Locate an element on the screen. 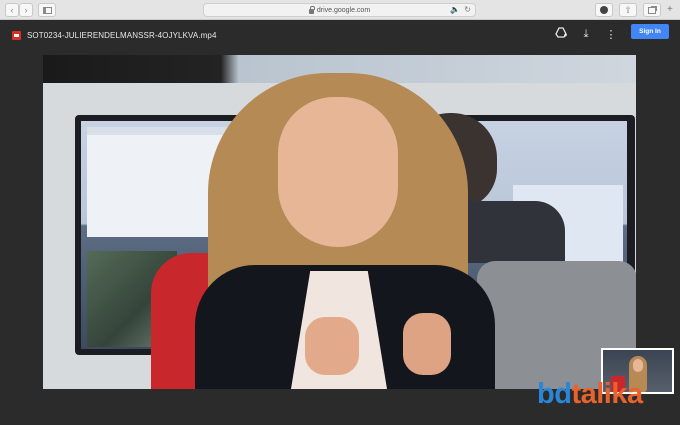 This screenshot has height=425, width=680. video-file-icon is located at coordinates (16, 35).